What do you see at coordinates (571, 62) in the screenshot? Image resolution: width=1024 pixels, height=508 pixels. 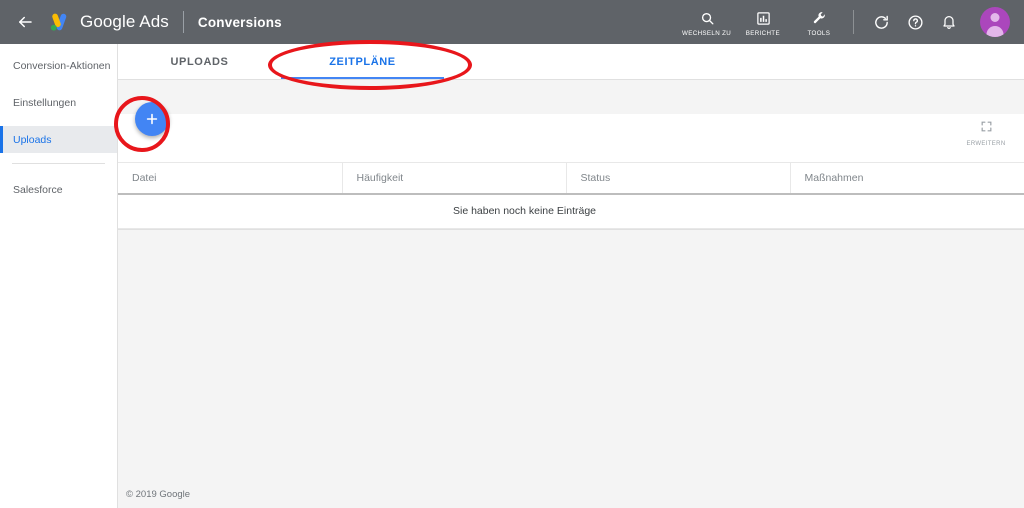 I see `tab-bar: UPLOADS ZEITPLÄNE` at bounding box center [571, 62].